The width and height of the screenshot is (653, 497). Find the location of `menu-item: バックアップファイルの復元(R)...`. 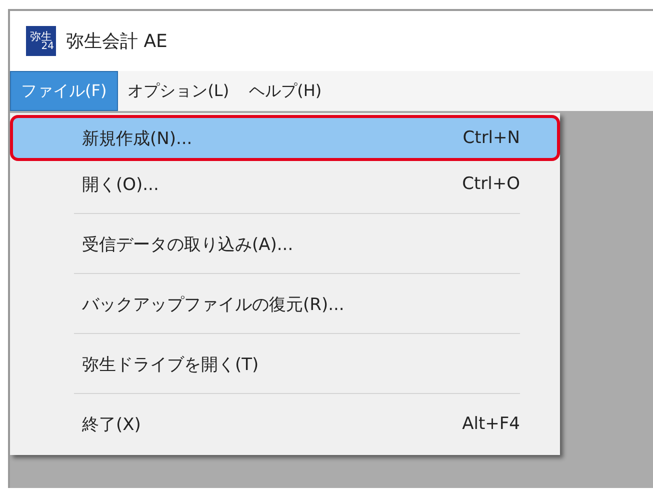

menu-item: バックアップファイルの復元(R)... is located at coordinates (285, 304).